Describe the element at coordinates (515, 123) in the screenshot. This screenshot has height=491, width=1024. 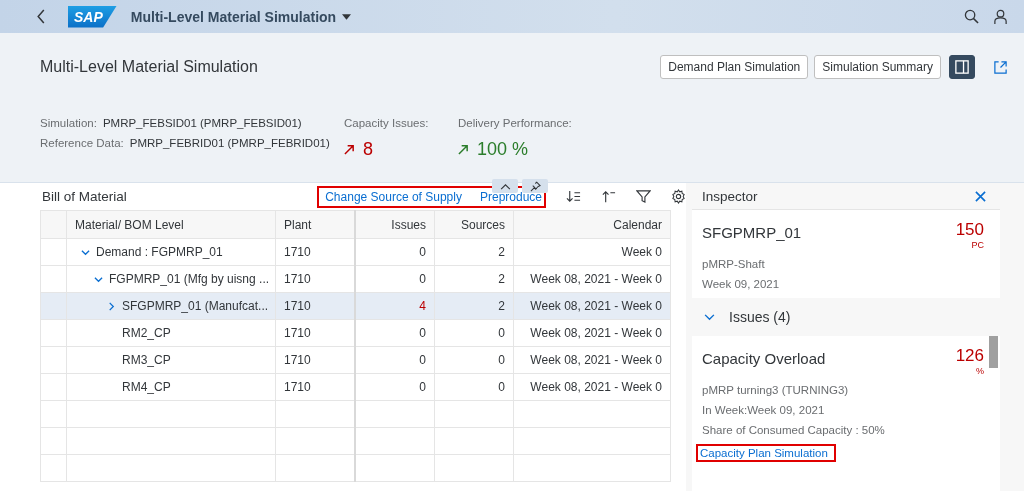
I see `kpi-label: Delivery Performance:` at that location.